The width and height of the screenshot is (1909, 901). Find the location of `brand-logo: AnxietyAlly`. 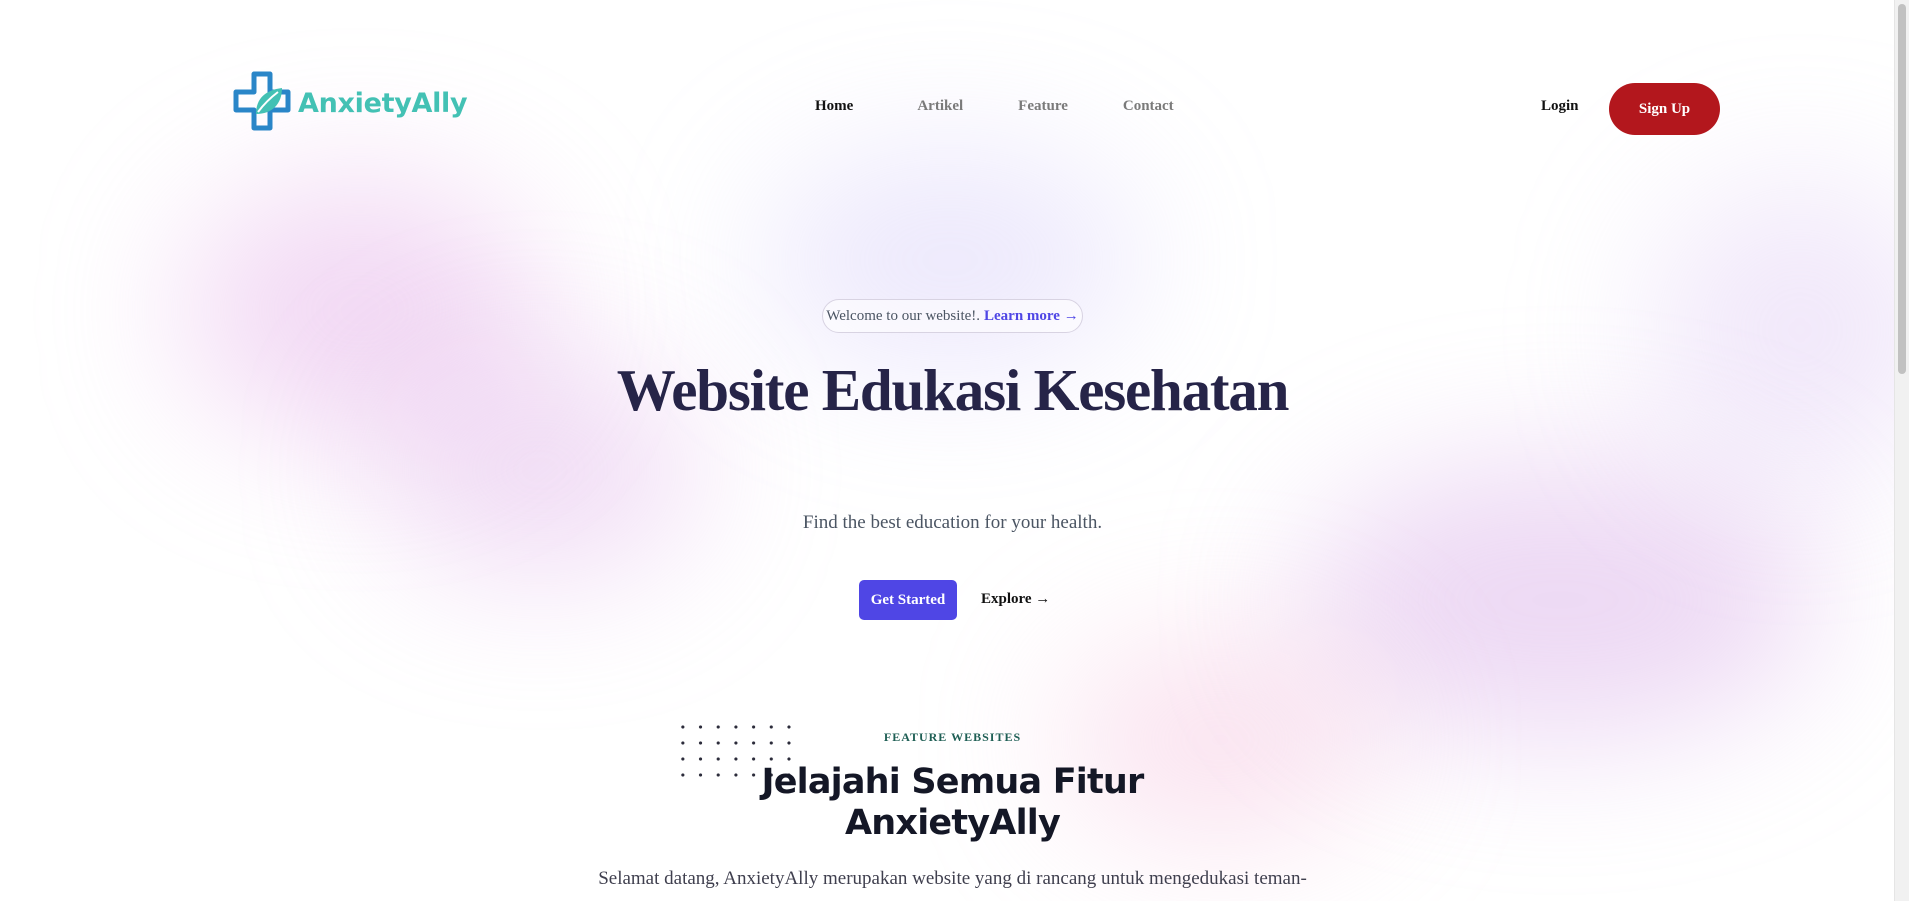

brand-logo: AnxietyAlly is located at coordinates (350, 103).